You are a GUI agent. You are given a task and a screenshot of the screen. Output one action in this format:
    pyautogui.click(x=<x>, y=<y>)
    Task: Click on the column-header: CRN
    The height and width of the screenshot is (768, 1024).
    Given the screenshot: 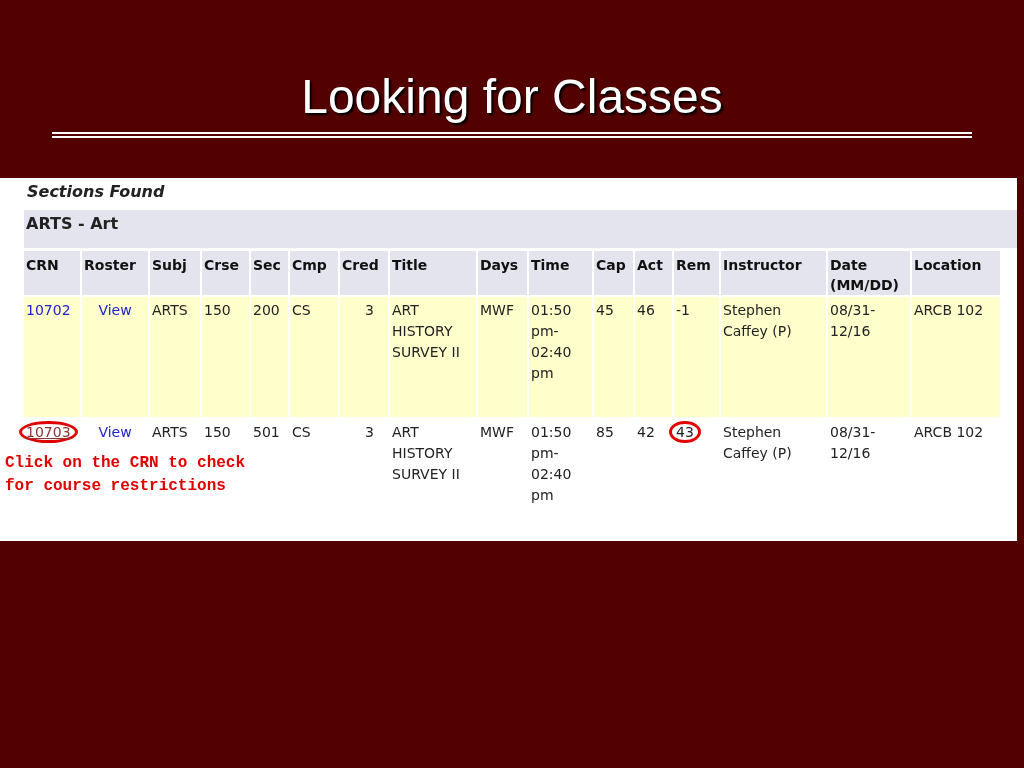 What is the action you would take?
    pyautogui.click(x=52, y=273)
    